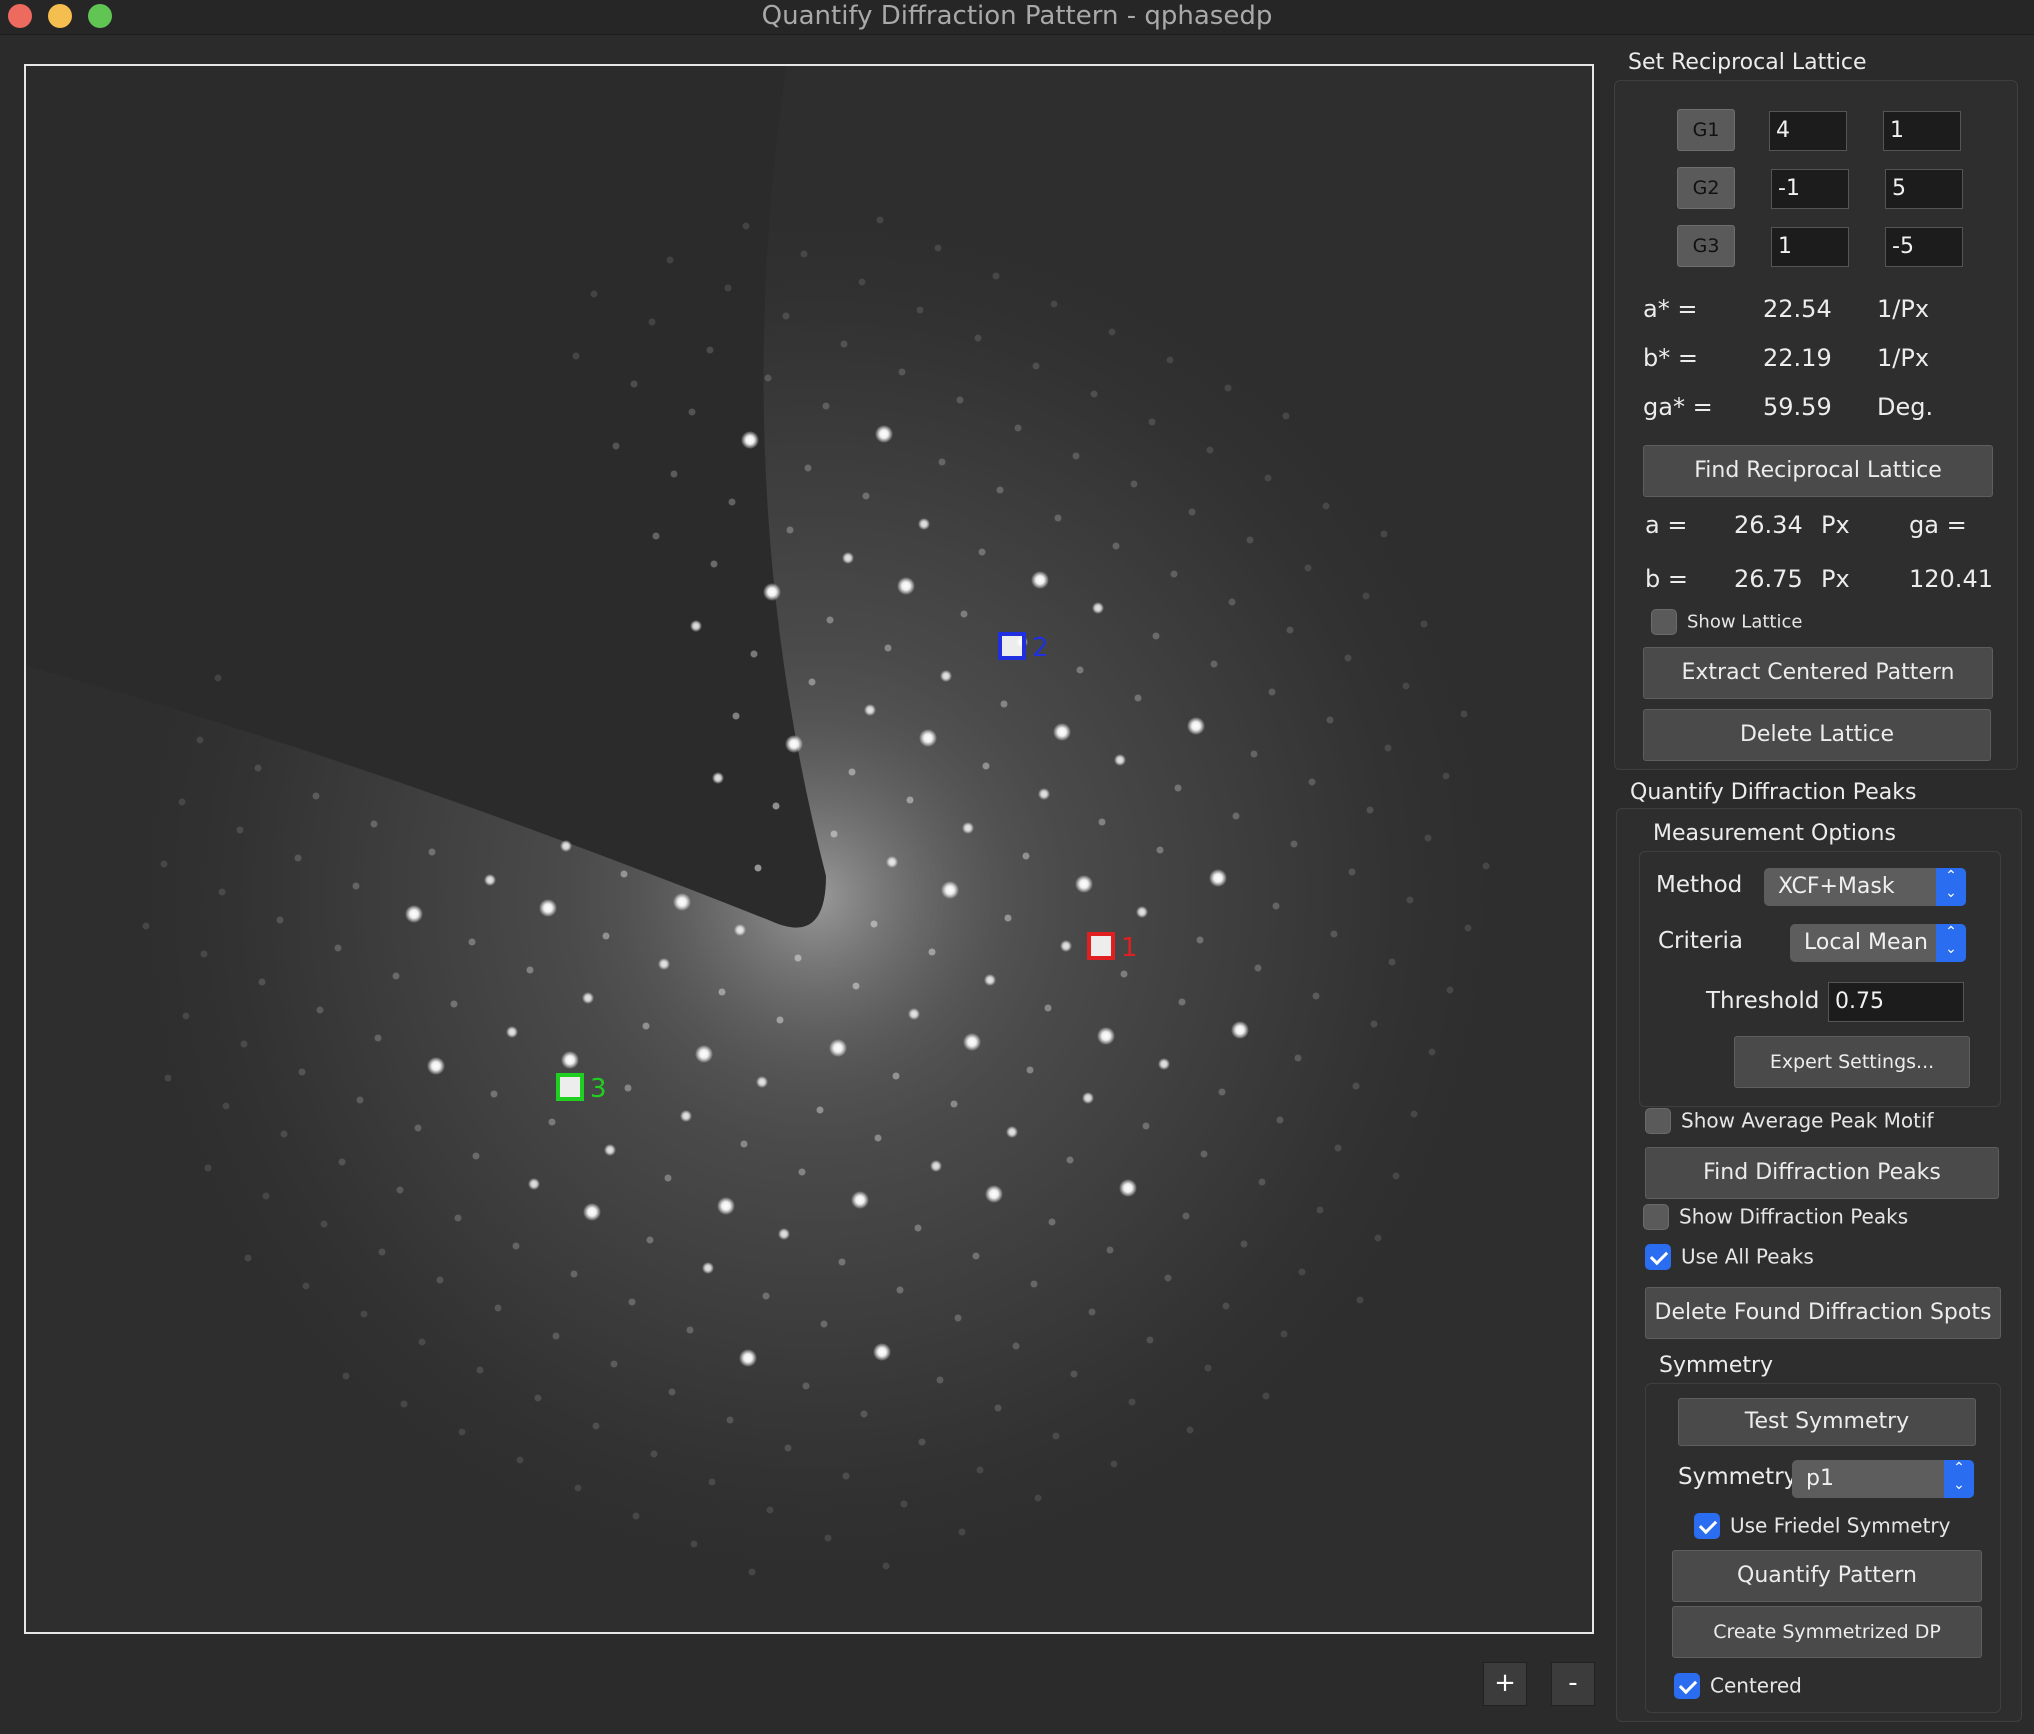  Describe the element at coordinates (1738, 1687) in the screenshot. I see `centered-checkbox: Centered` at that location.